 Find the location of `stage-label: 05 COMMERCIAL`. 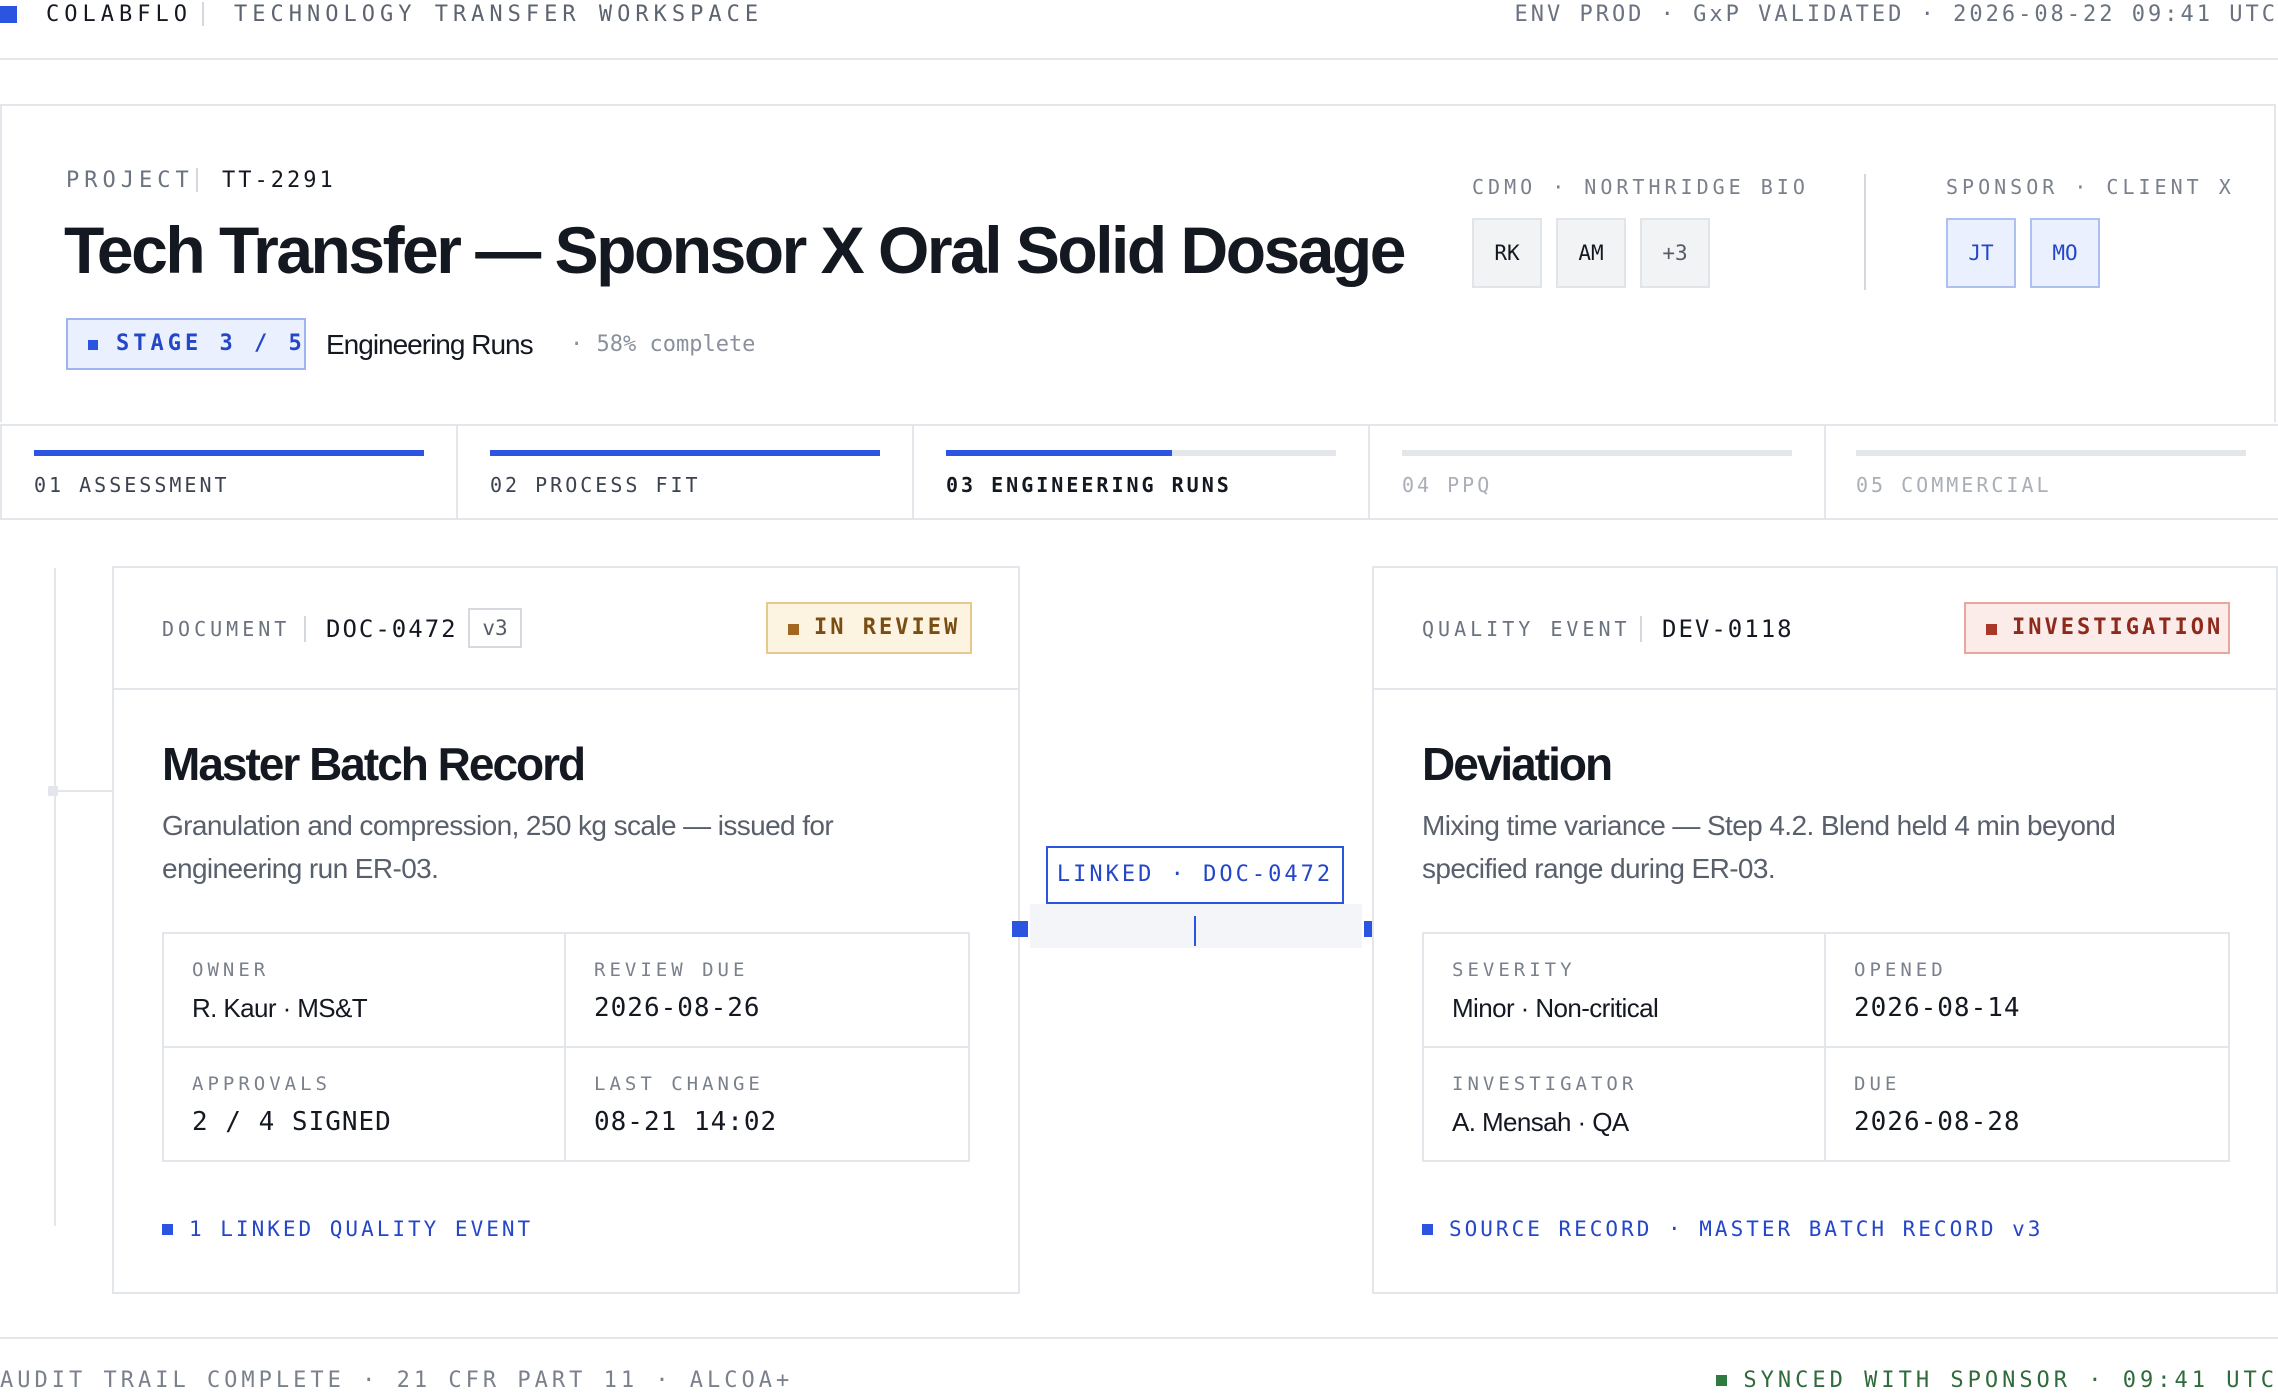

stage-label: 05 COMMERCIAL is located at coordinates (1954, 485).